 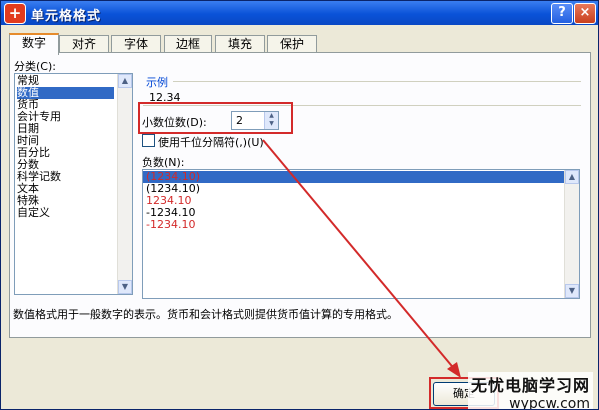 What do you see at coordinates (530, 385) in the screenshot?
I see `watermark-title: 无忧电脑学习网` at bounding box center [530, 385].